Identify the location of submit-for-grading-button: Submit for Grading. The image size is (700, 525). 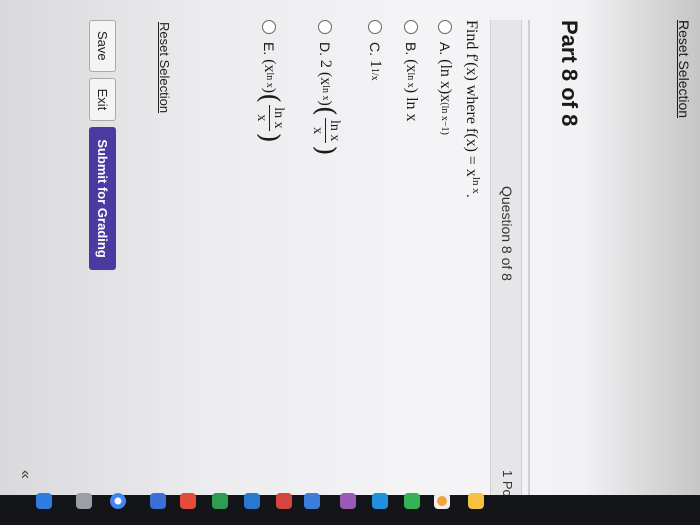
(102, 198).